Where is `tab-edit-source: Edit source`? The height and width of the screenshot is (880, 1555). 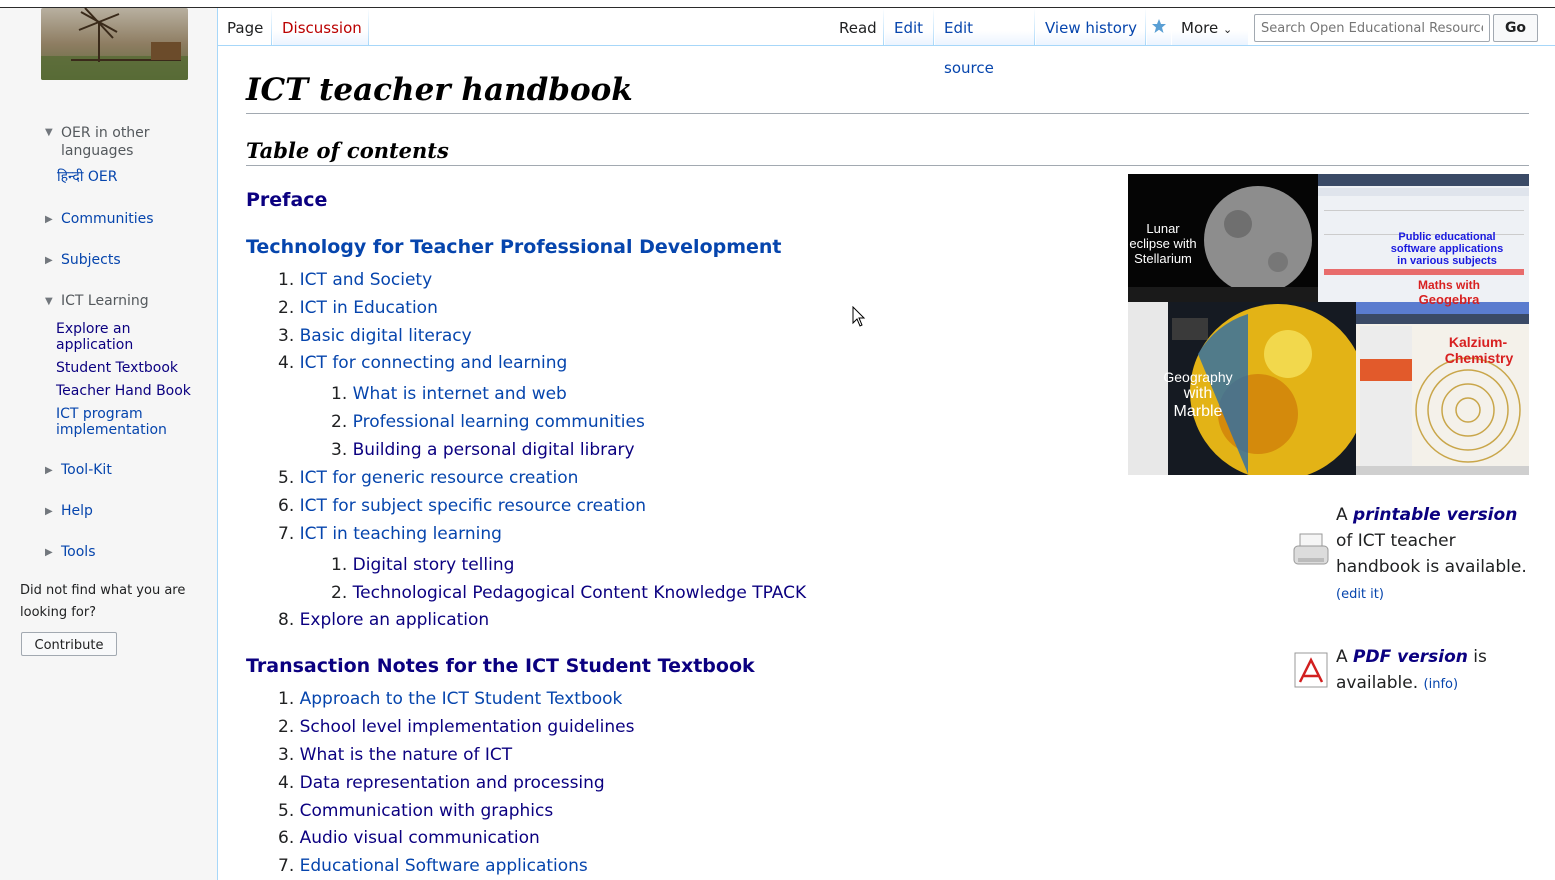
tab-edit-source: Edit source is located at coordinates (985, 42).